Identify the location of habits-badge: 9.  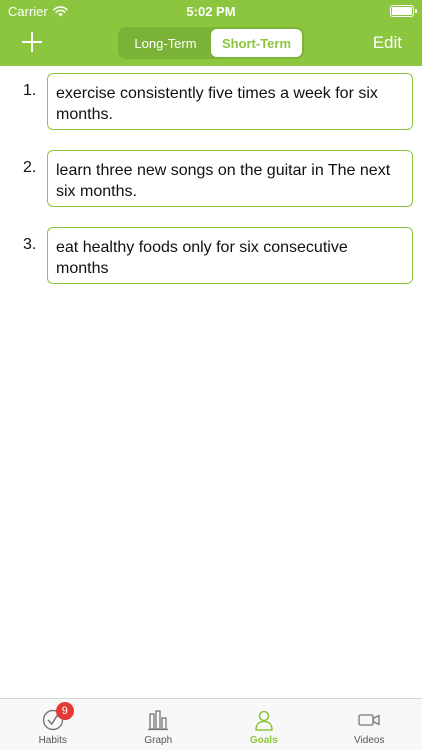
(64, 711).